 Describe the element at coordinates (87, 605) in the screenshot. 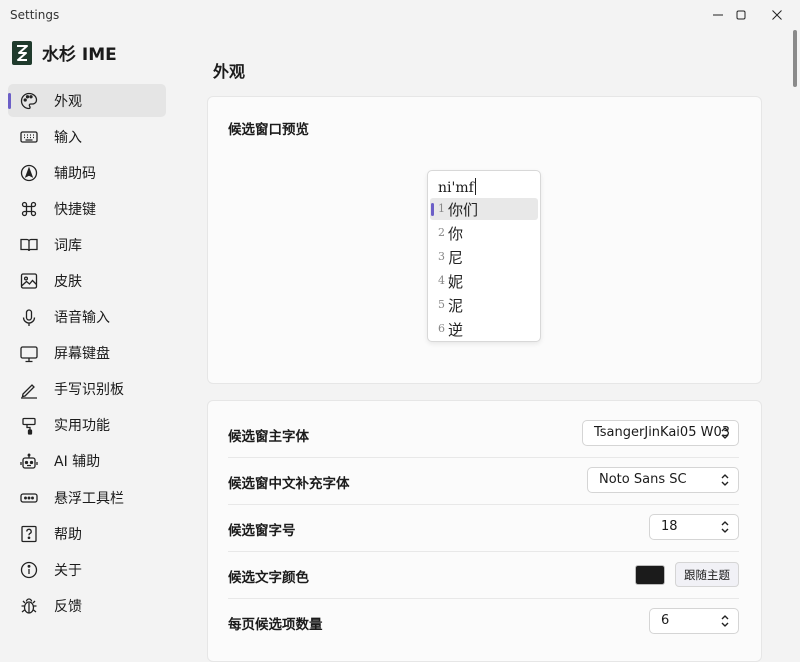

I see `sidebar-item-feedback: 反馈` at that location.